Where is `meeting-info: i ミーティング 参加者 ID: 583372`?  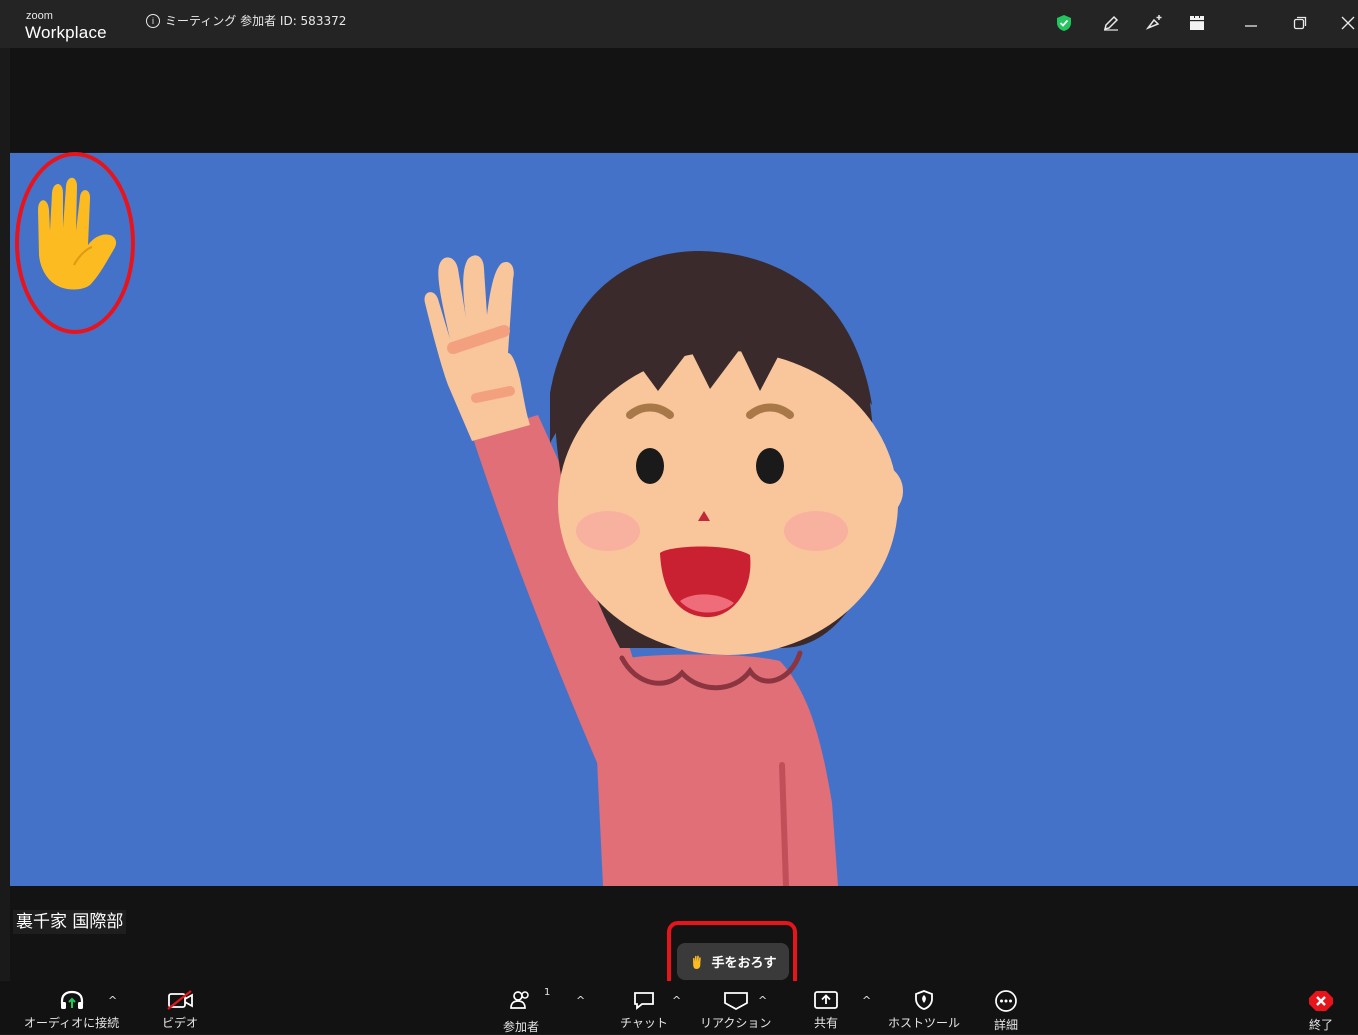 meeting-info: i ミーティング 参加者 ID: 583372 is located at coordinates (246, 20).